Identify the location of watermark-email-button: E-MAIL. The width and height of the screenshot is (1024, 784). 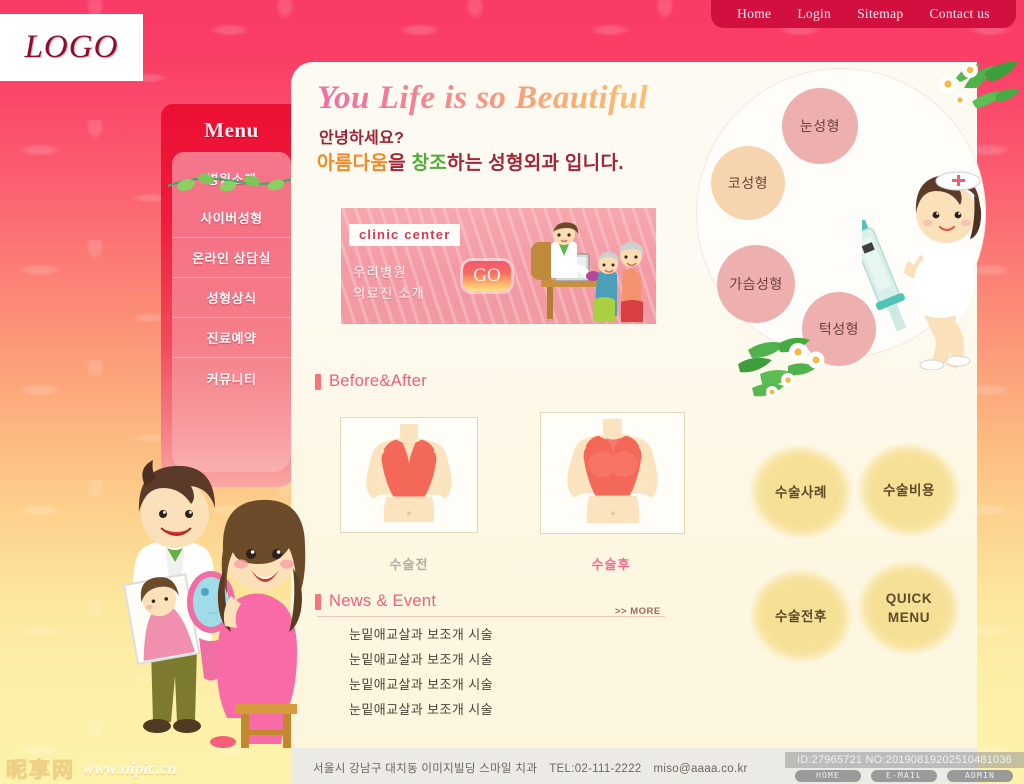
(904, 776).